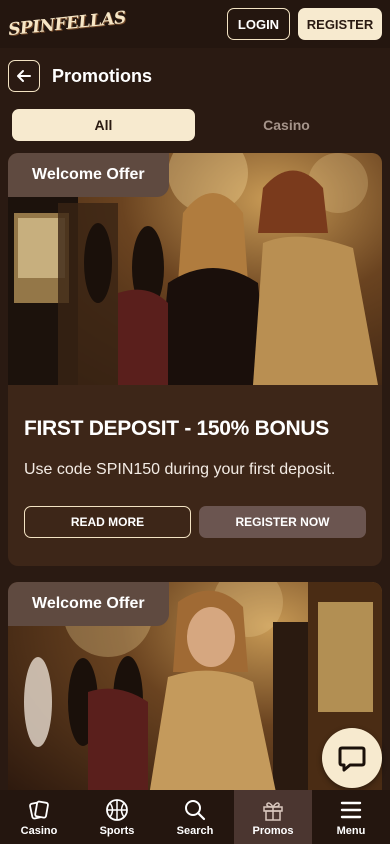 The width and height of the screenshot is (390, 844). I want to click on live-chat-button, so click(352, 758).